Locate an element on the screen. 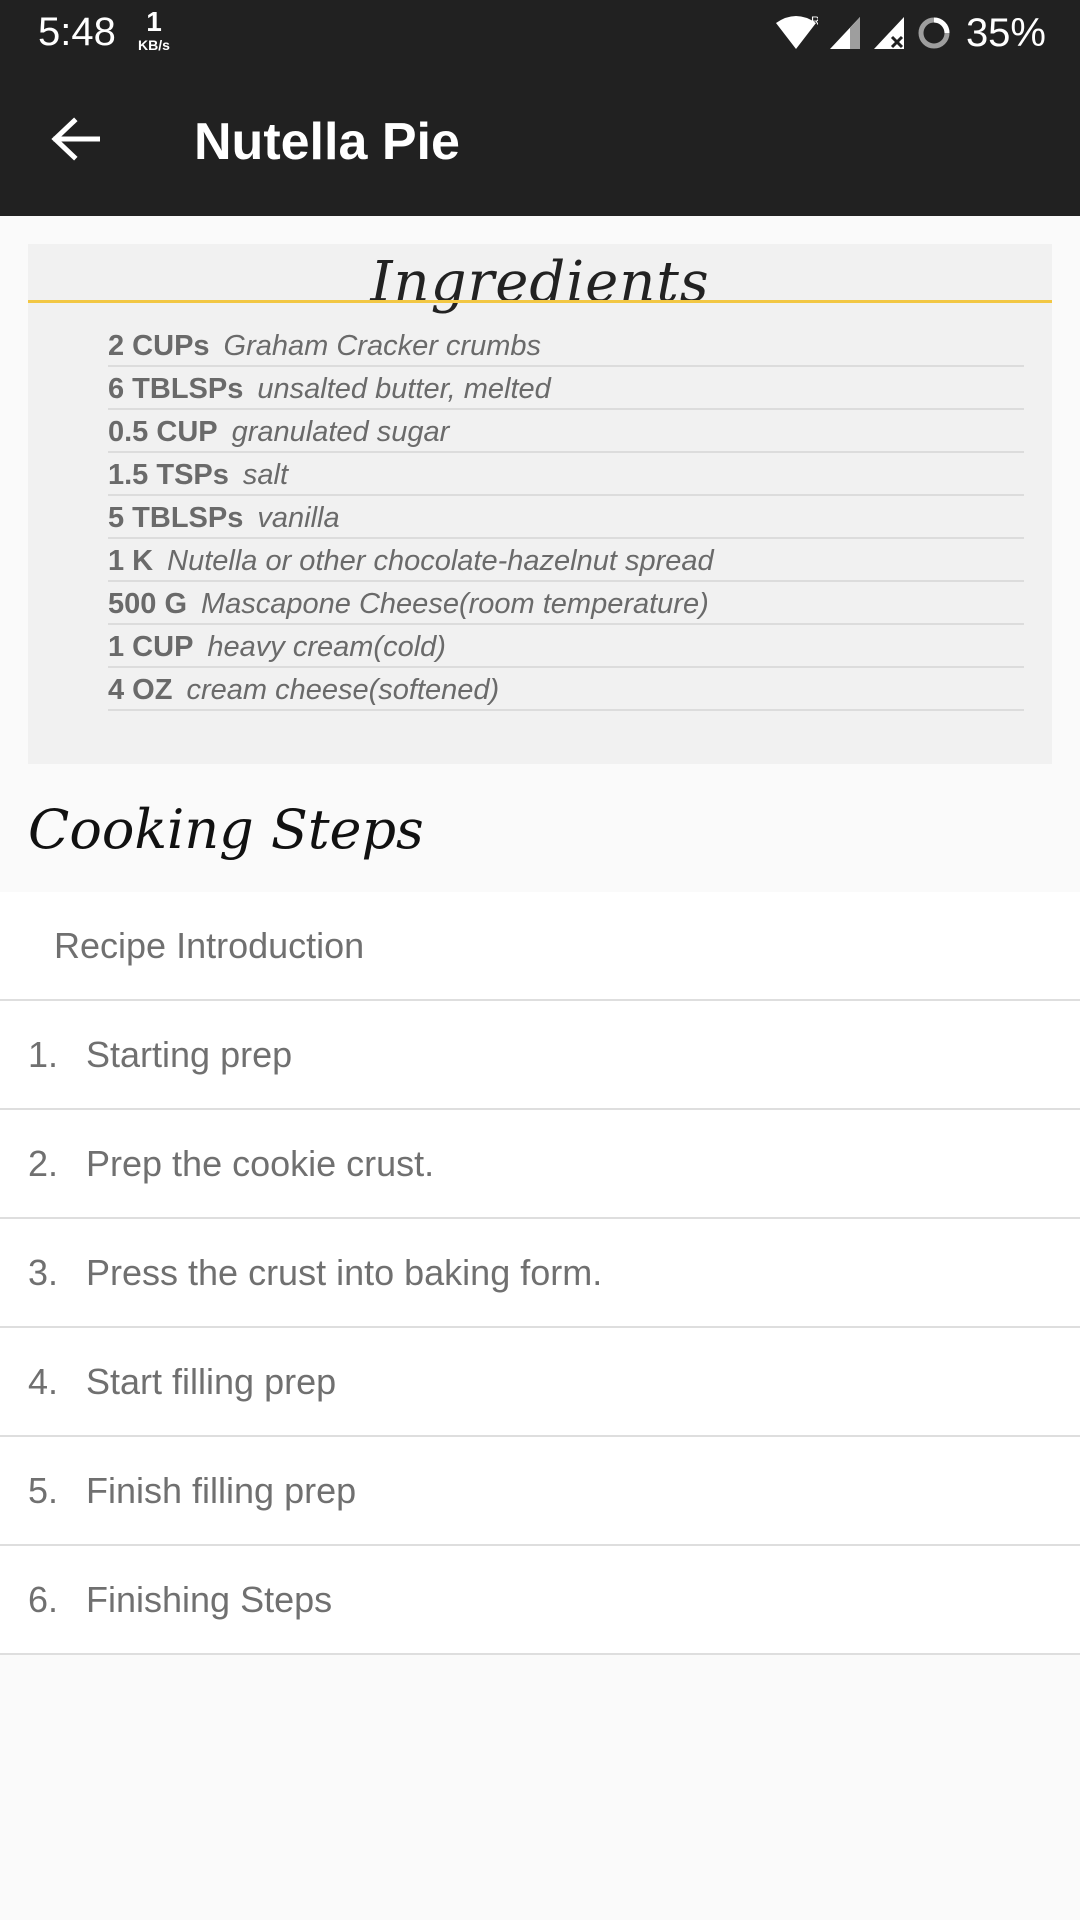 This screenshot has width=1080, height=1920. signal-no-data-icon is located at coordinates (889, 33).